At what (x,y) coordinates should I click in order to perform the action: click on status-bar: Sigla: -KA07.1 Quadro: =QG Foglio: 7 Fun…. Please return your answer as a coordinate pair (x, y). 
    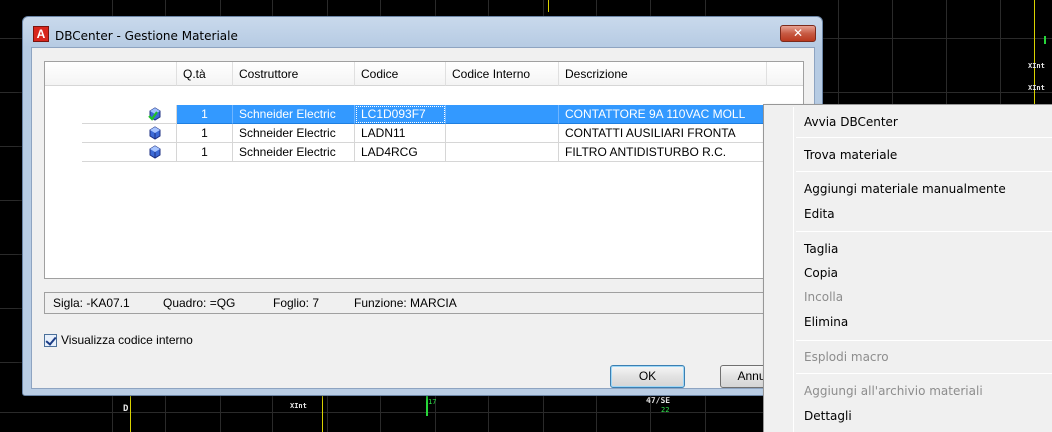
    Looking at the image, I should click on (424, 303).